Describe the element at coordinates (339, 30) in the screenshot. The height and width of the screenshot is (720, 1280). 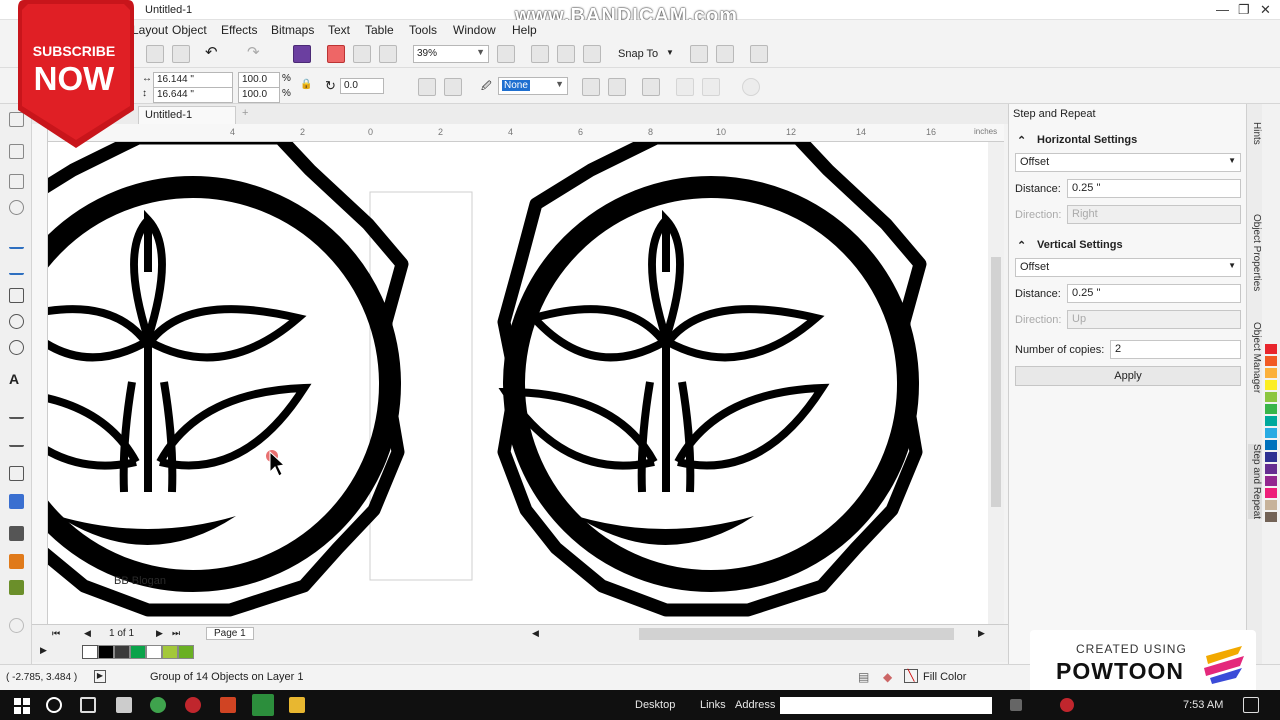
I see `menu-text: Text` at that location.